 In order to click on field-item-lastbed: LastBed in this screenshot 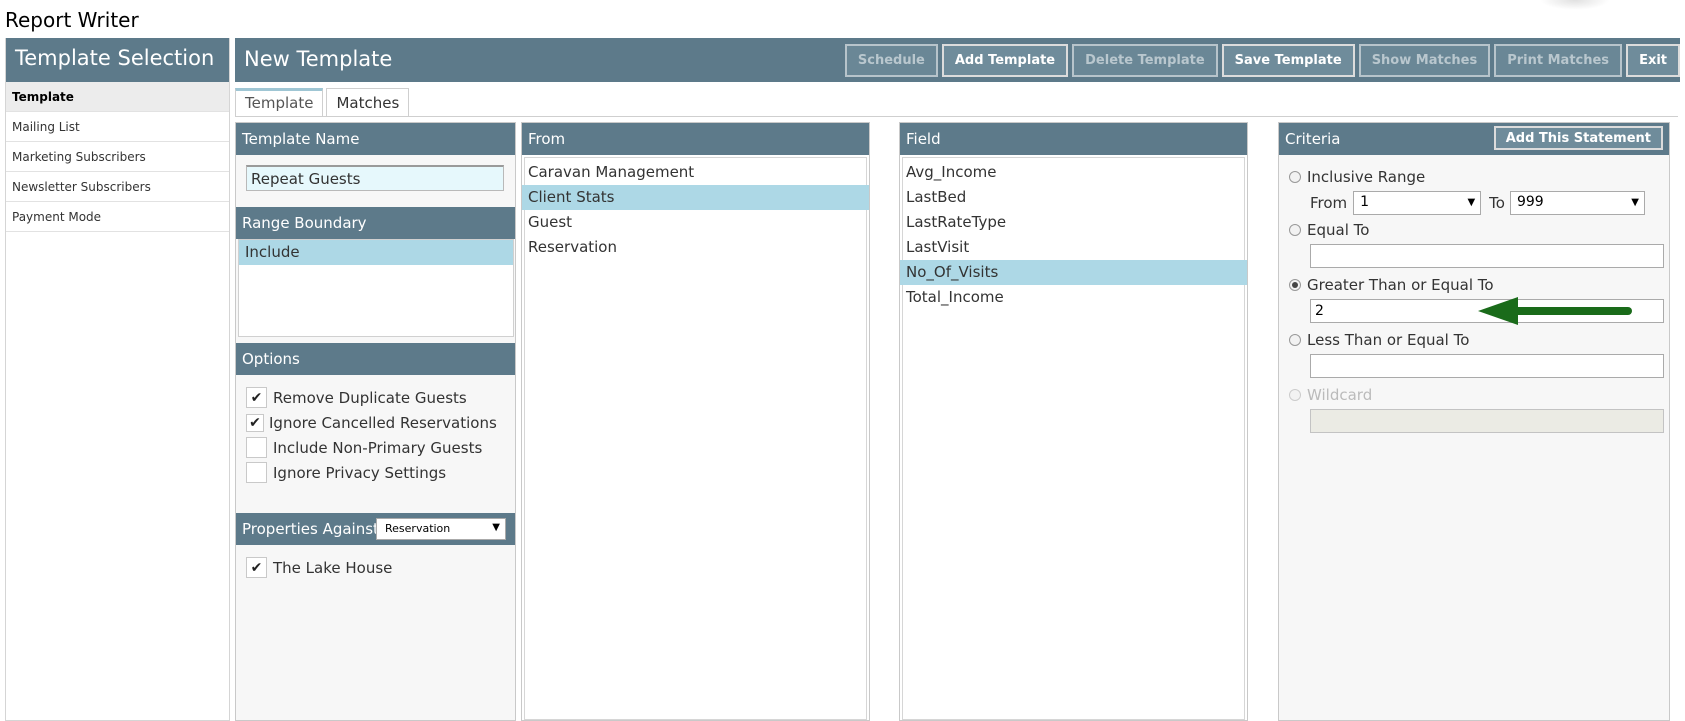, I will do `click(1073, 197)`.